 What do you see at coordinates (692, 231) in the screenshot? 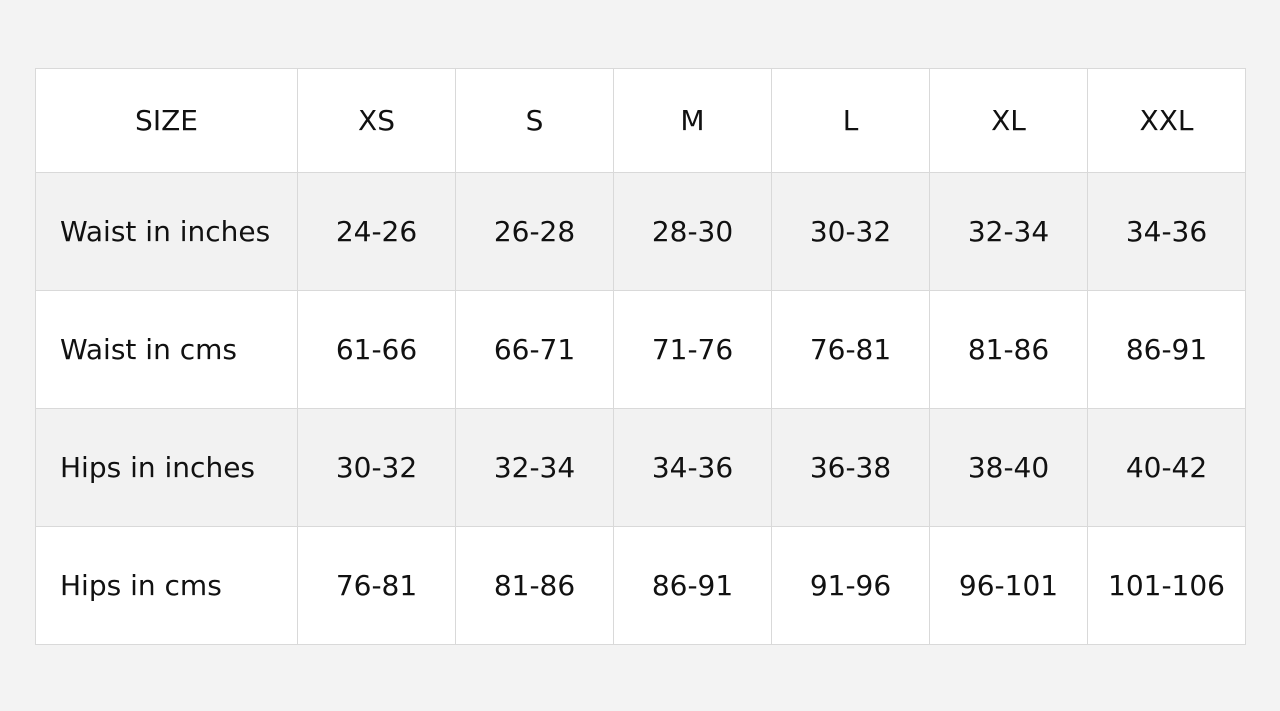
I see `table-cell: 28-30` at bounding box center [692, 231].